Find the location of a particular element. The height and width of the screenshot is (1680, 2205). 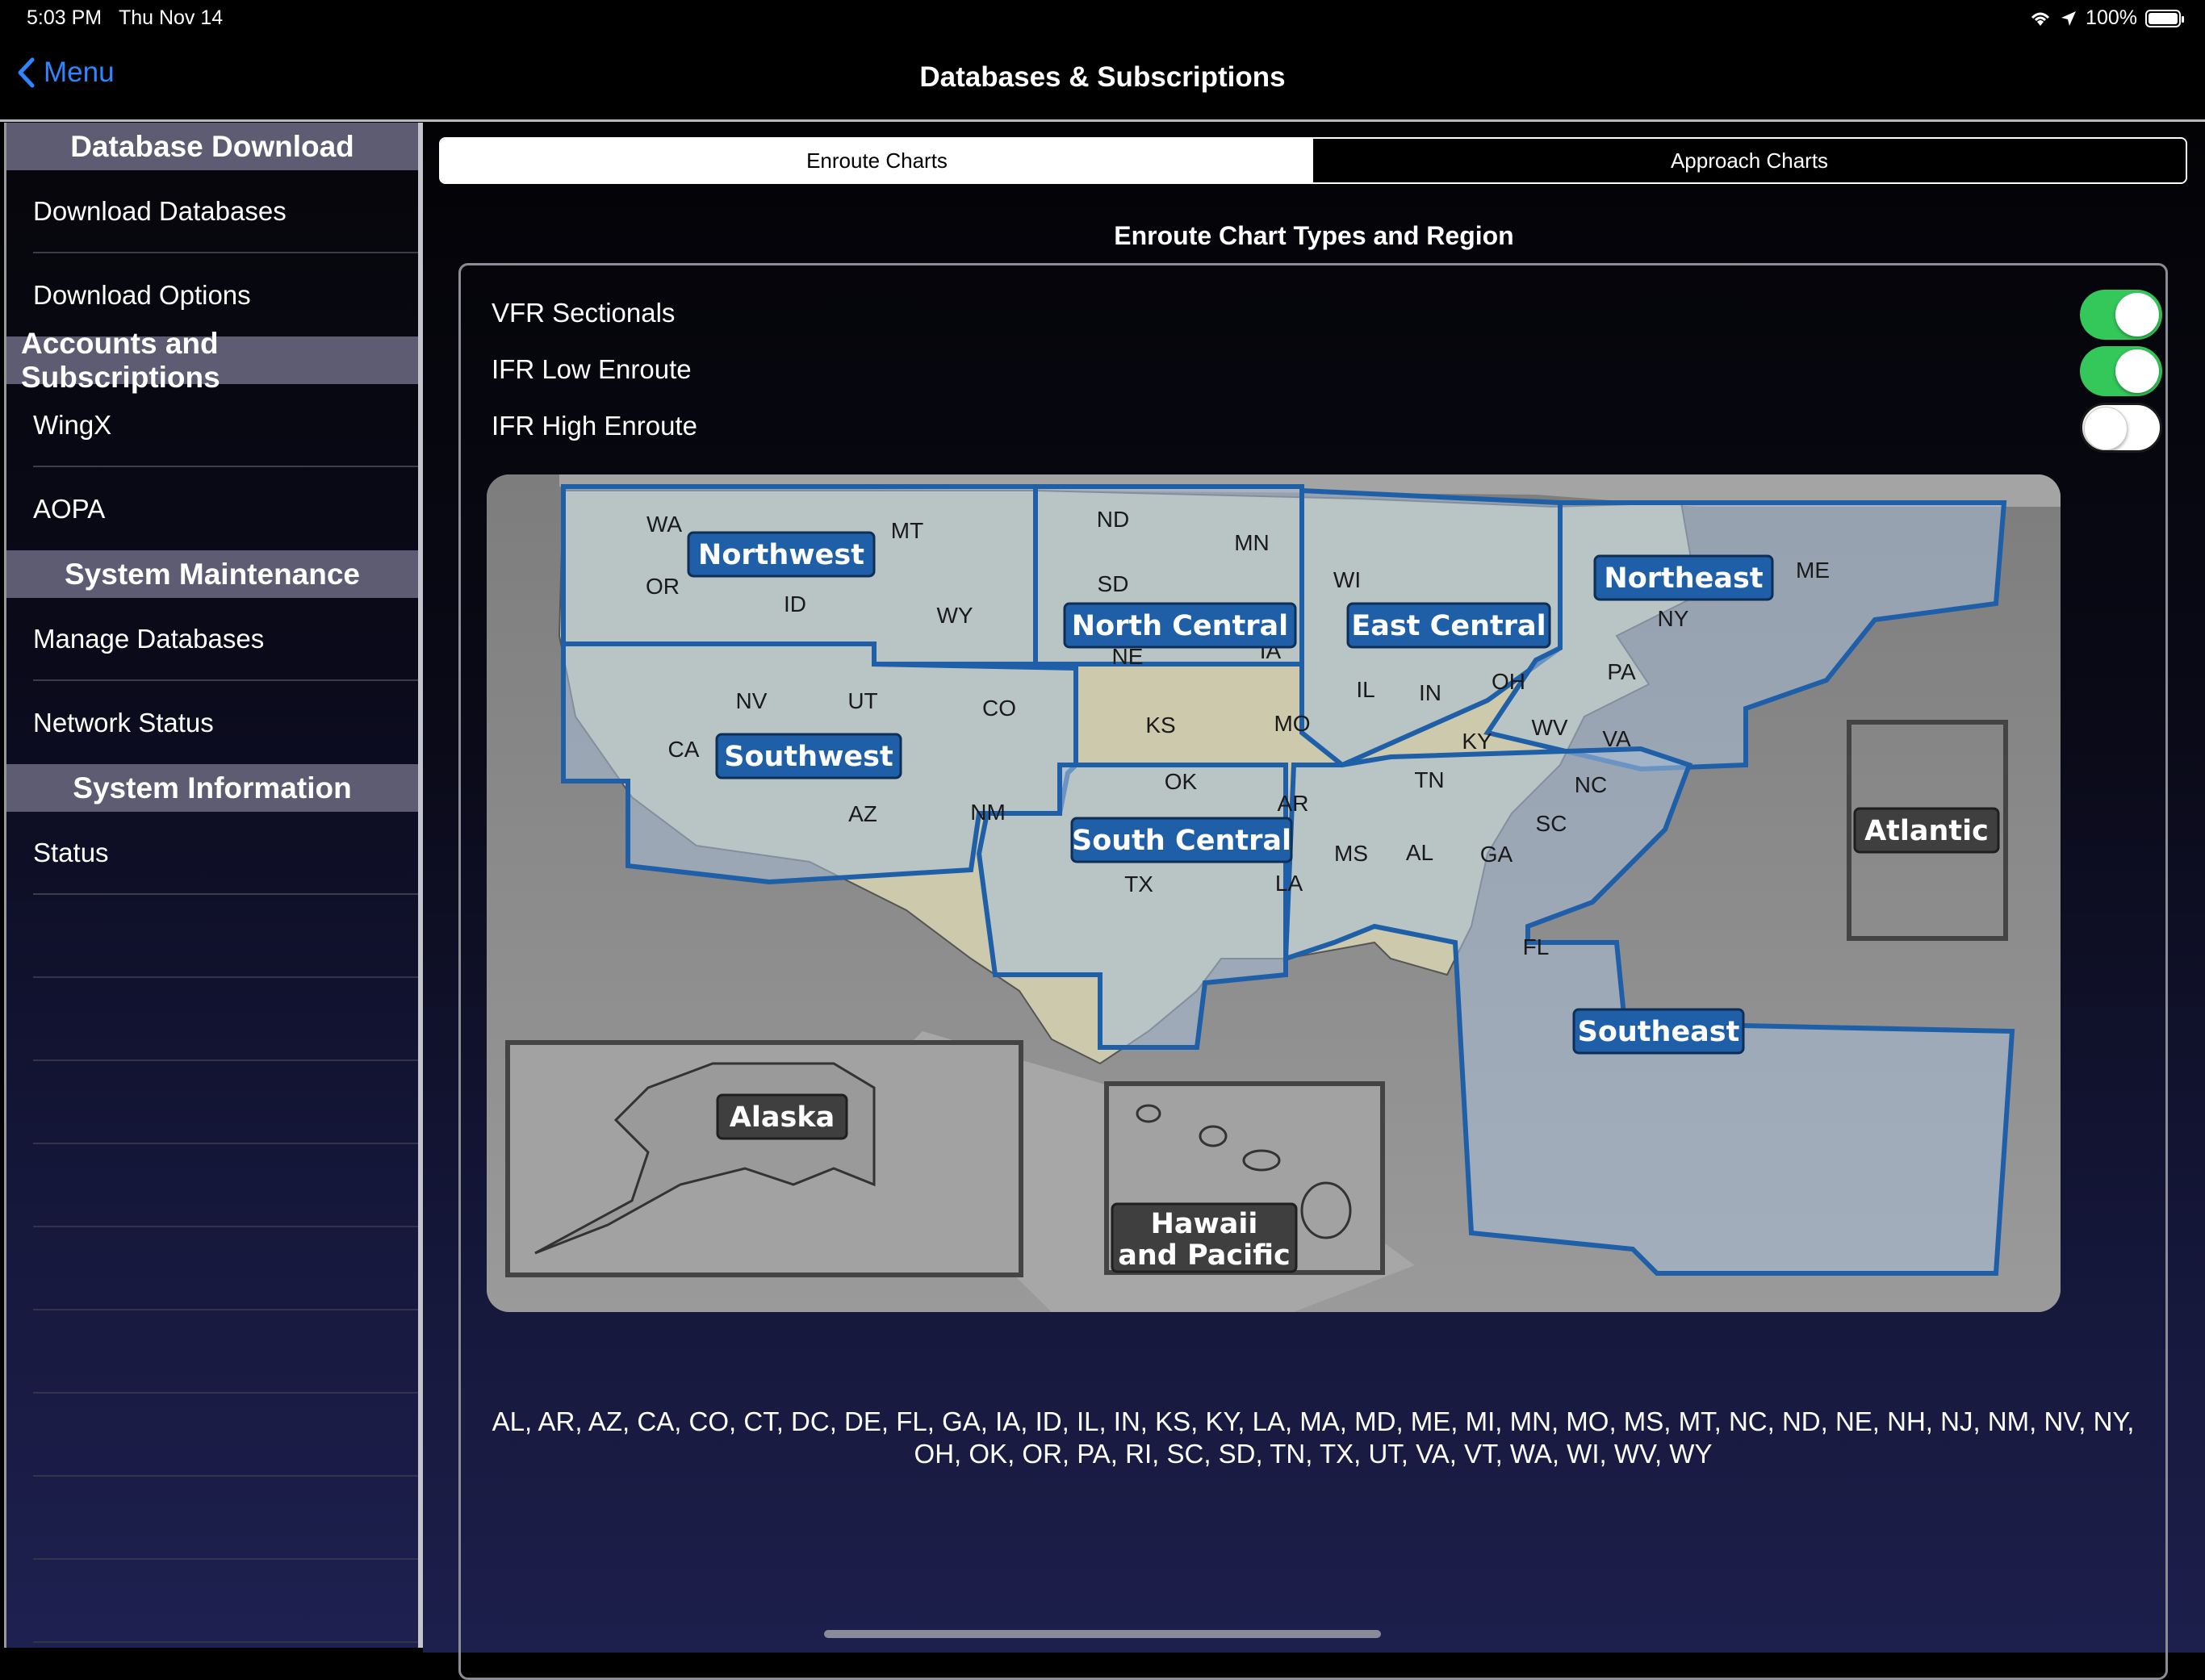

chart-type-segmented-control: Enroute Charts Approach Charts is located at coordinates (1313, 161).